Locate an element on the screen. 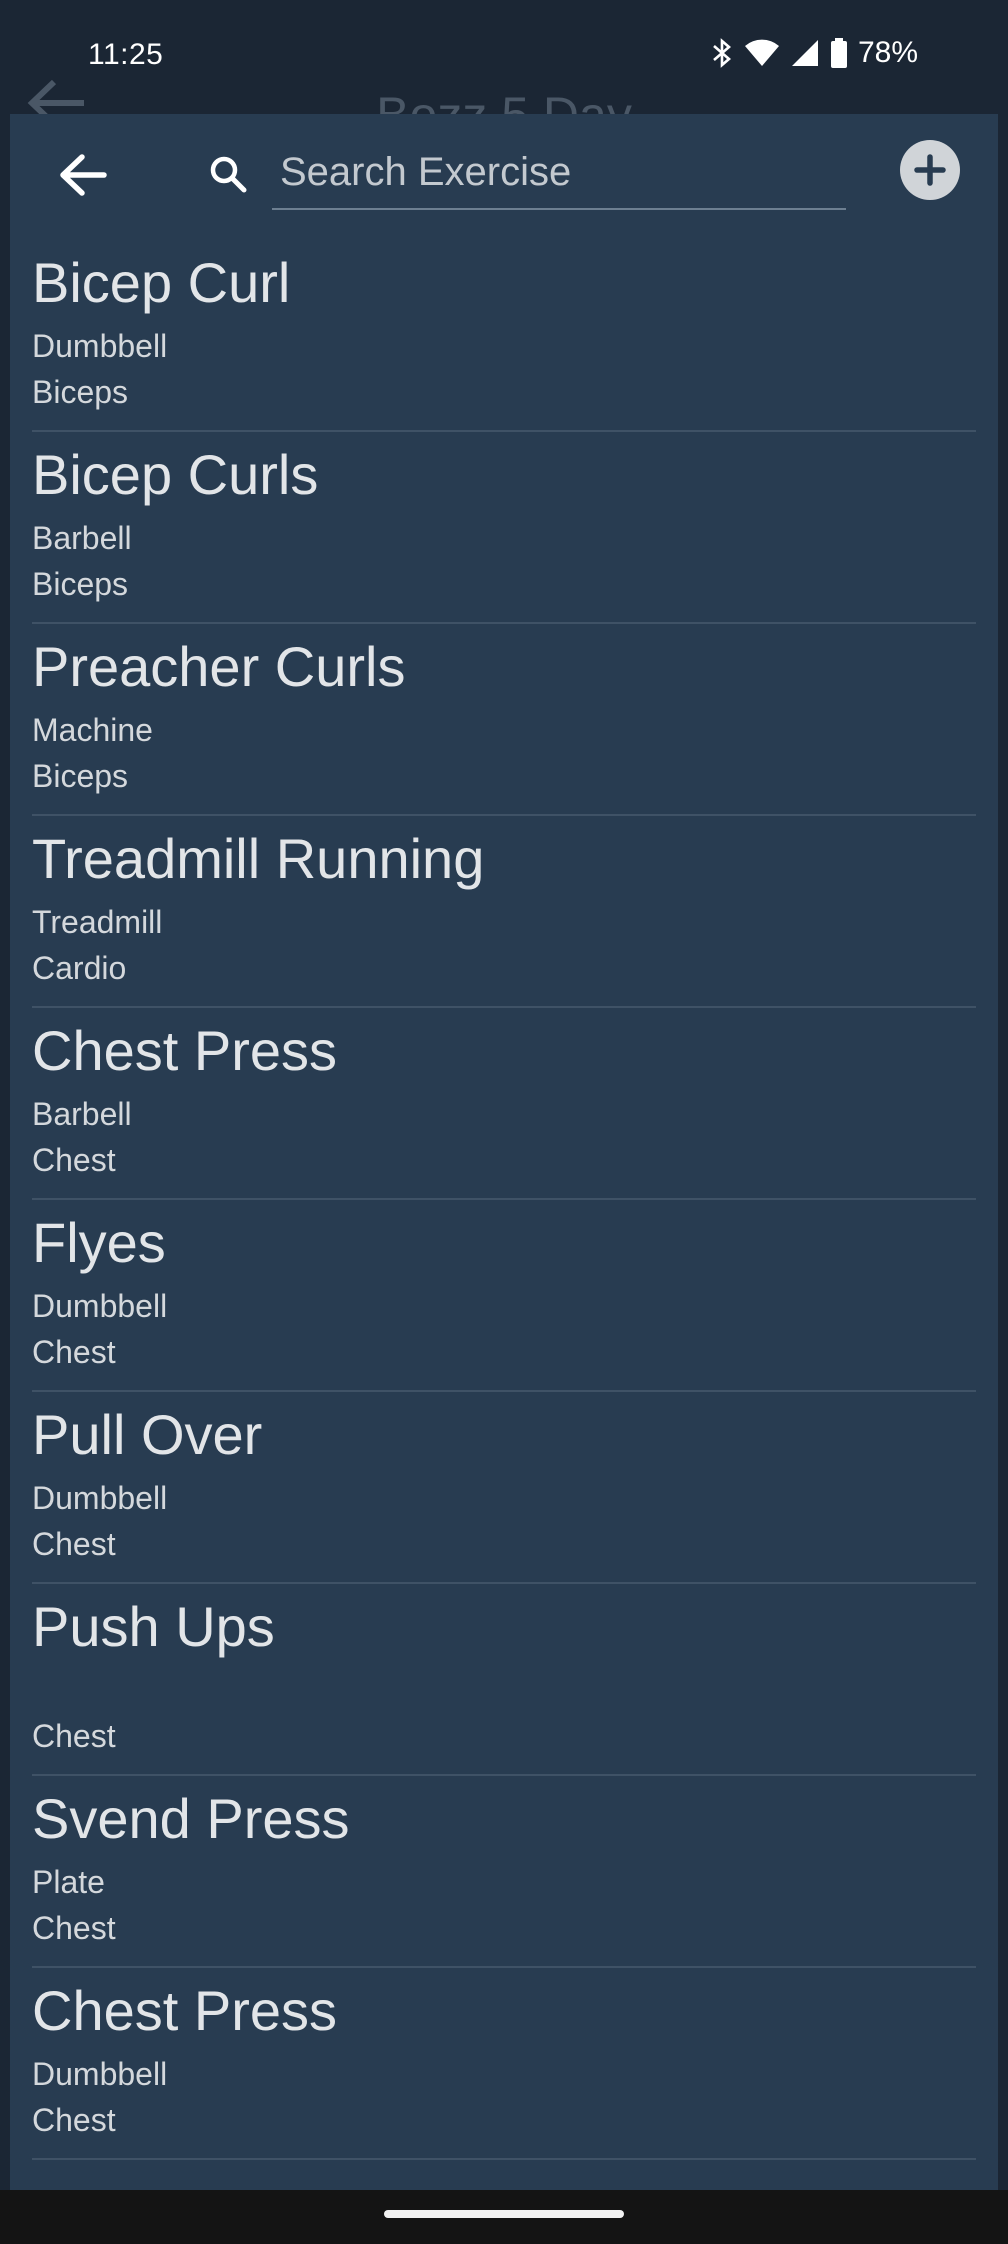  add-exercise-button is located at coordinates (930, 170).